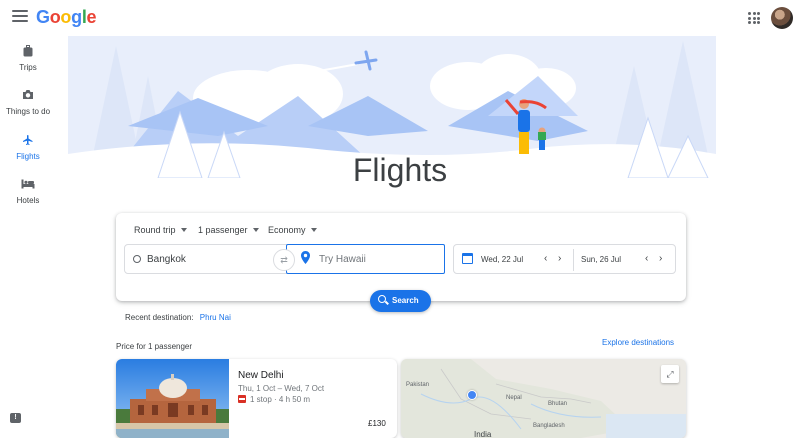 The height and width of the screenshot is (438, 800). Describe the element at coordinates (28, 141) in the screenshot. I see `airplane-icon` at that location.